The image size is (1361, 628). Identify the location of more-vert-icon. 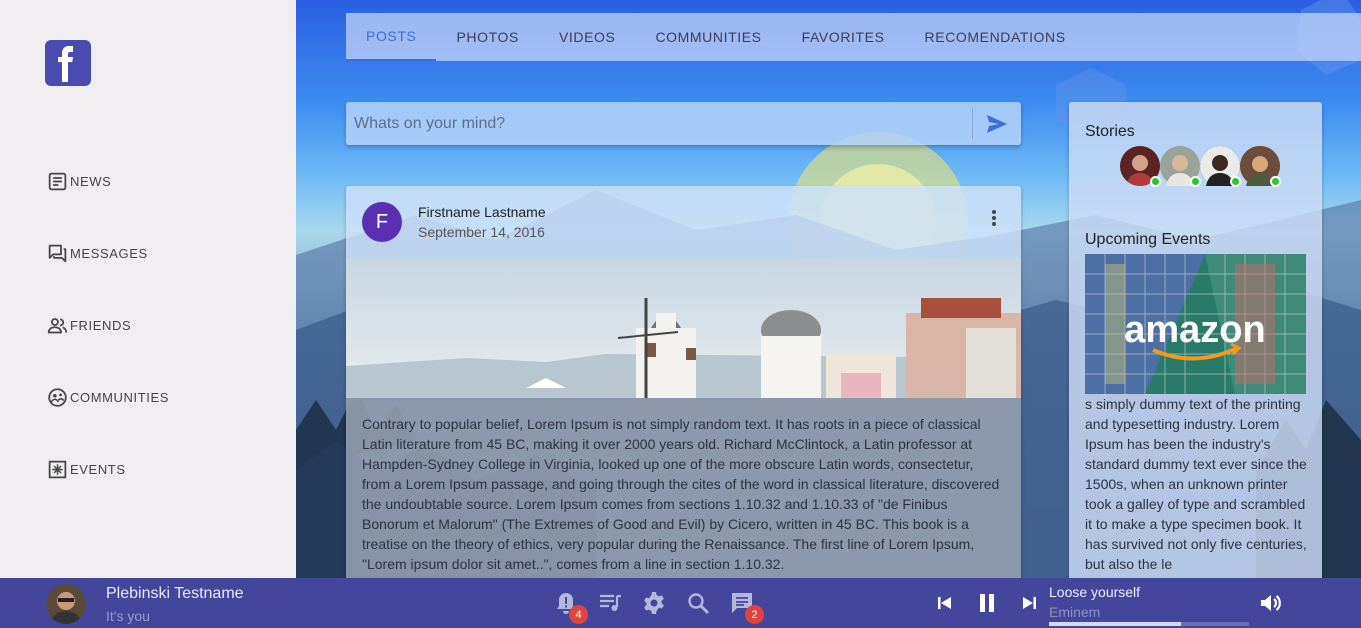
(994, 218).